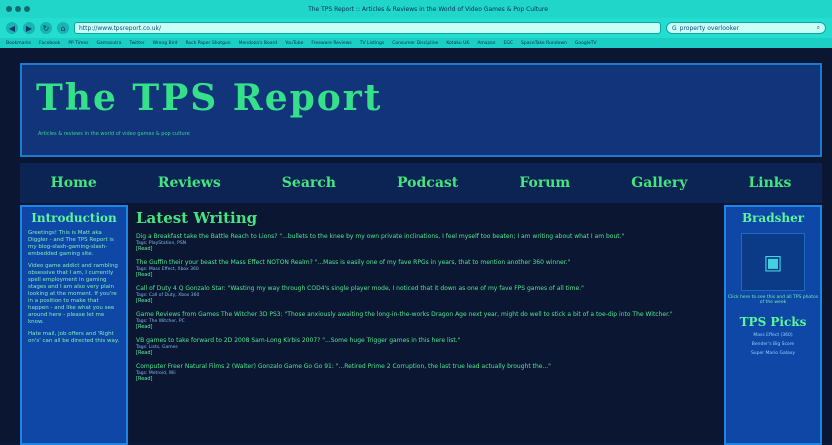  I want to click on pick-item: Bender's Big Score, so click(773, 344).